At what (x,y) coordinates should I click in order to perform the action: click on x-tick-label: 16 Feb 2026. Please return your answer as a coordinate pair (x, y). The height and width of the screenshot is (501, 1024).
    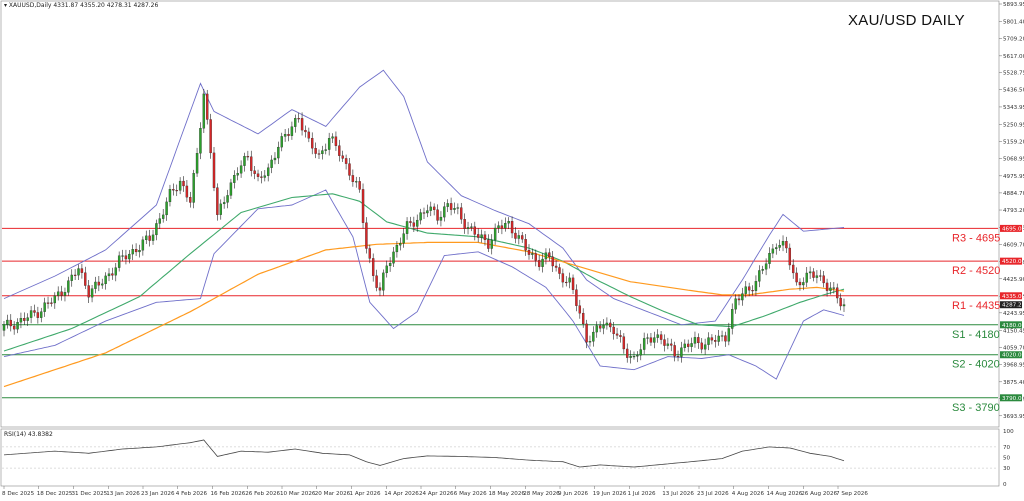
    Looking at the image, I should click on (228, 494).